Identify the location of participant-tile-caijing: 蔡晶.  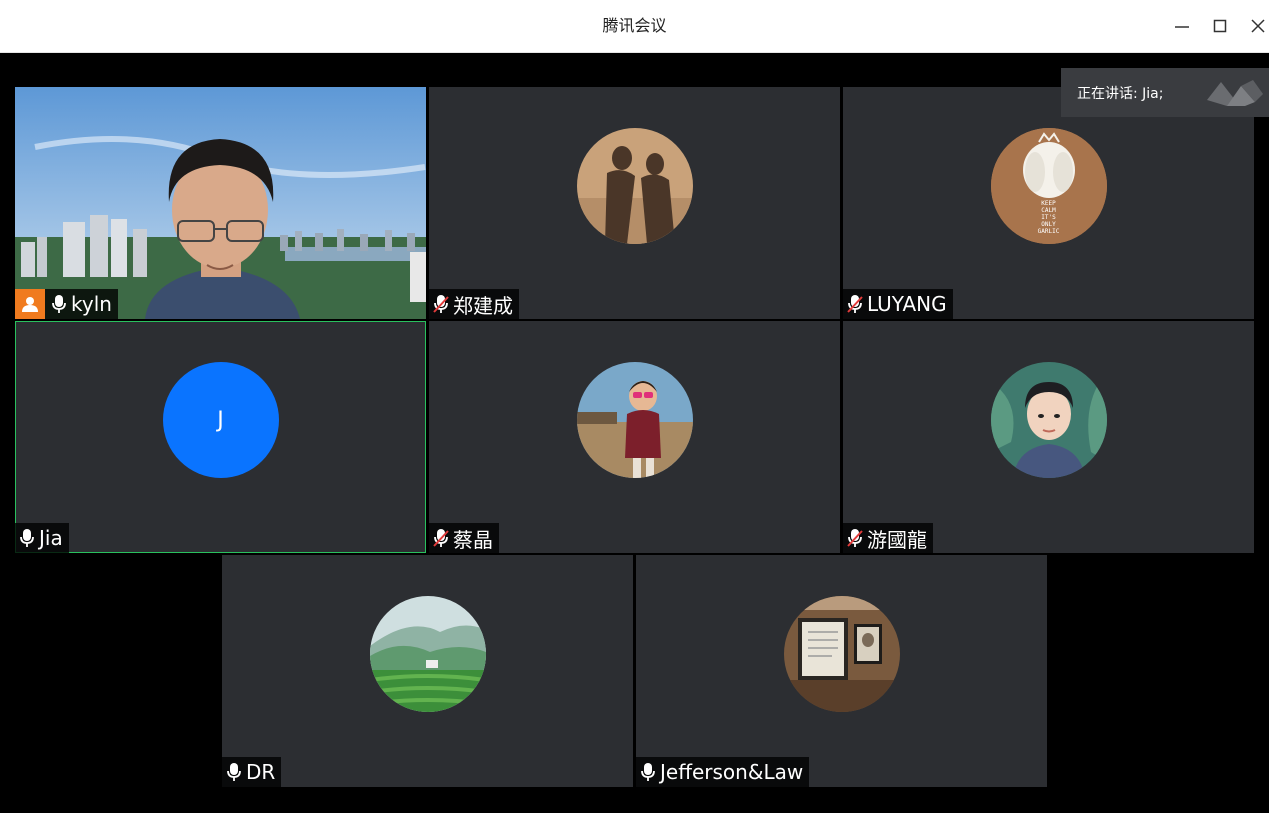
(634, 437).